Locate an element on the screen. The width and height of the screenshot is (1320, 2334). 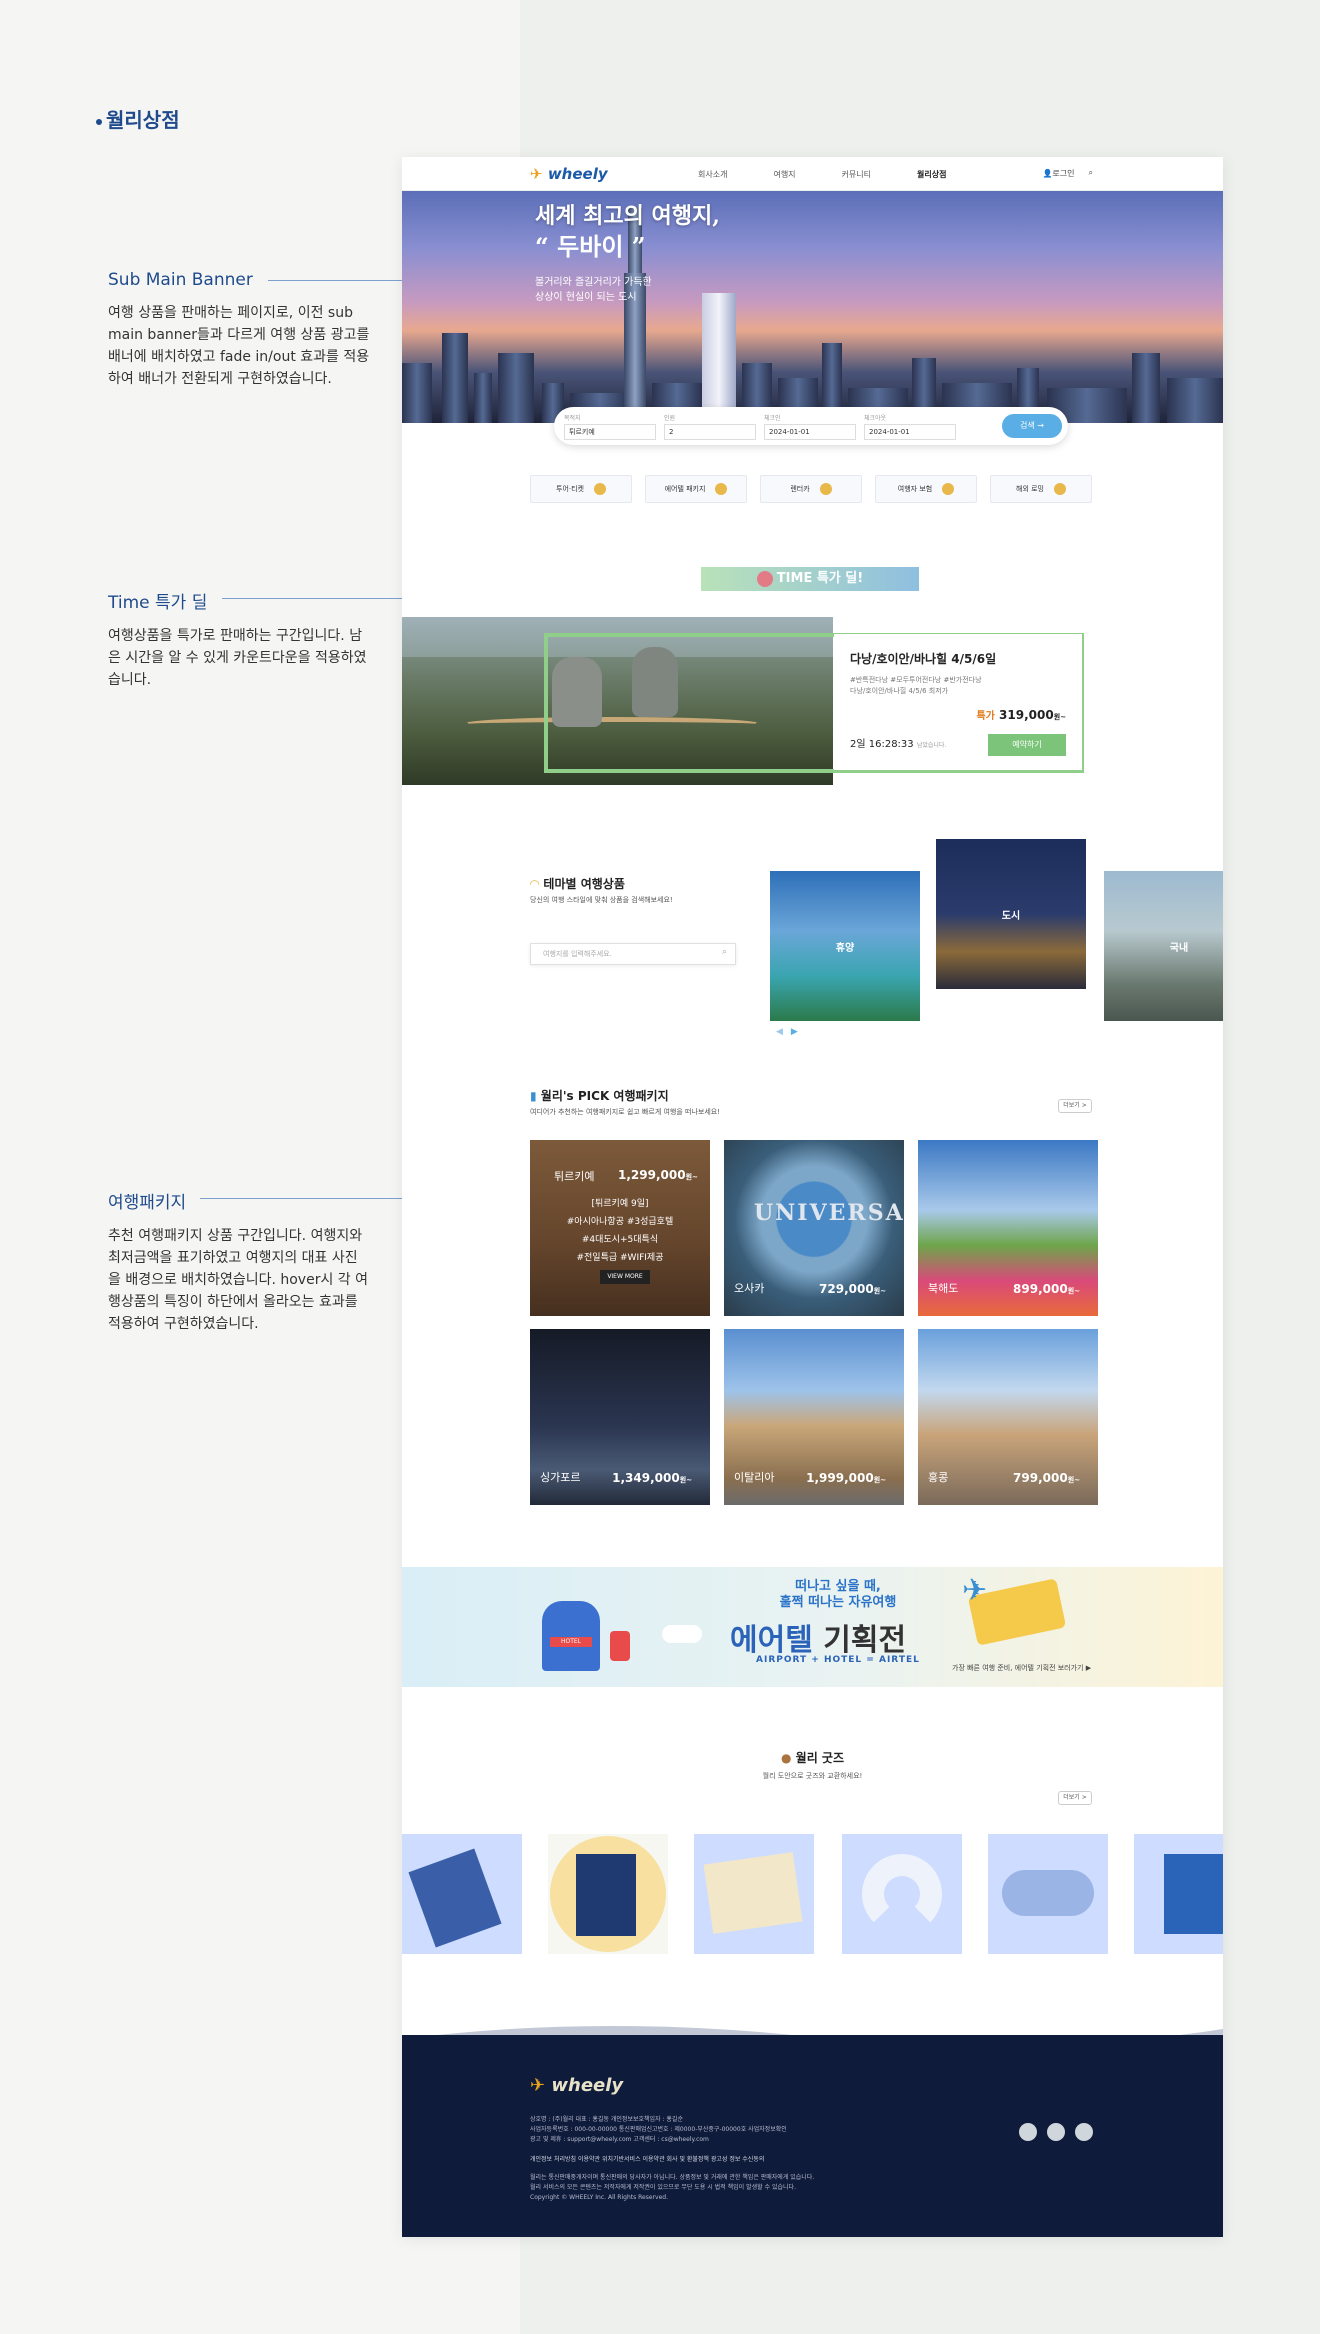
category-tour-ticket: 투어·티켓 is located at coordinates (581, 489).